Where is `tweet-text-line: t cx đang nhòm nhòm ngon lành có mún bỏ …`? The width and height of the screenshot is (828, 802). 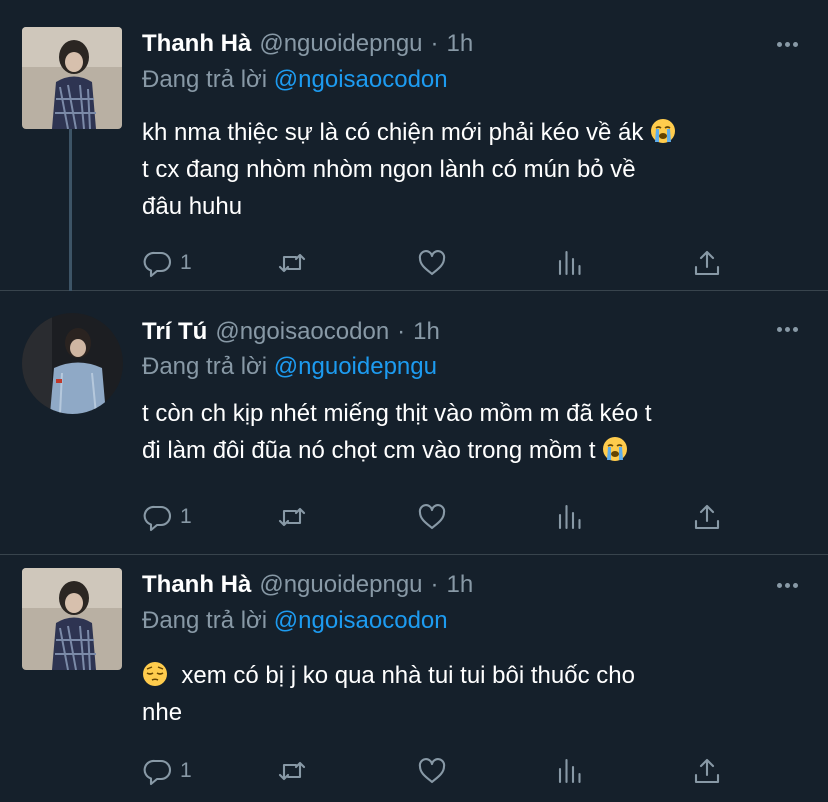 tweet-text-line: t cx đang nhòm nhòm ngon lành có mún bỏ … is located at coordinates (389, 169).